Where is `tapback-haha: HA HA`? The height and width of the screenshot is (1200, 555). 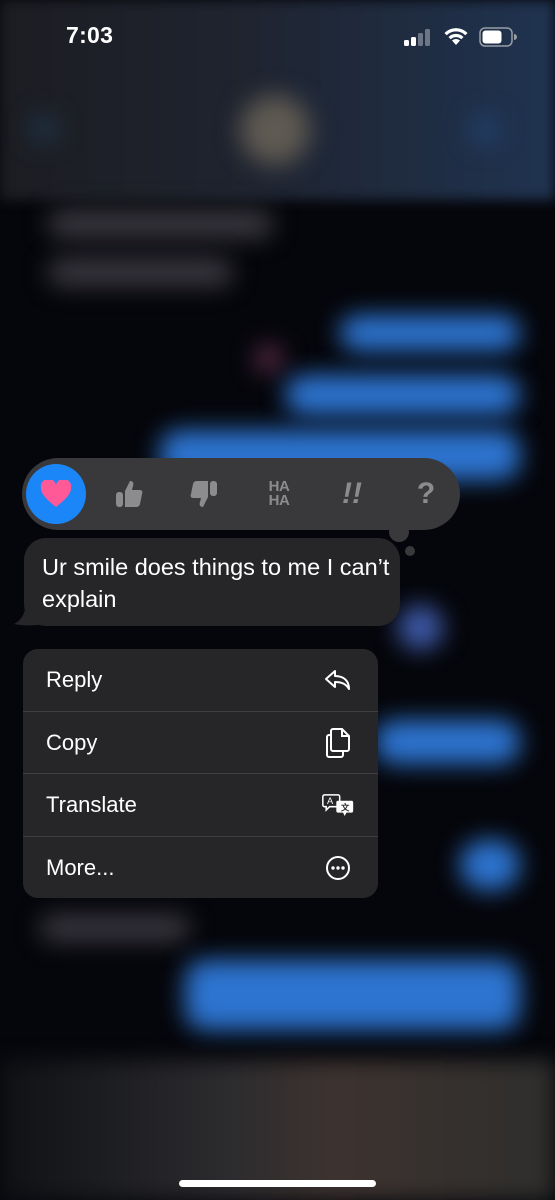
tapback-haha: HA HA is located at coordinates (279, 494).